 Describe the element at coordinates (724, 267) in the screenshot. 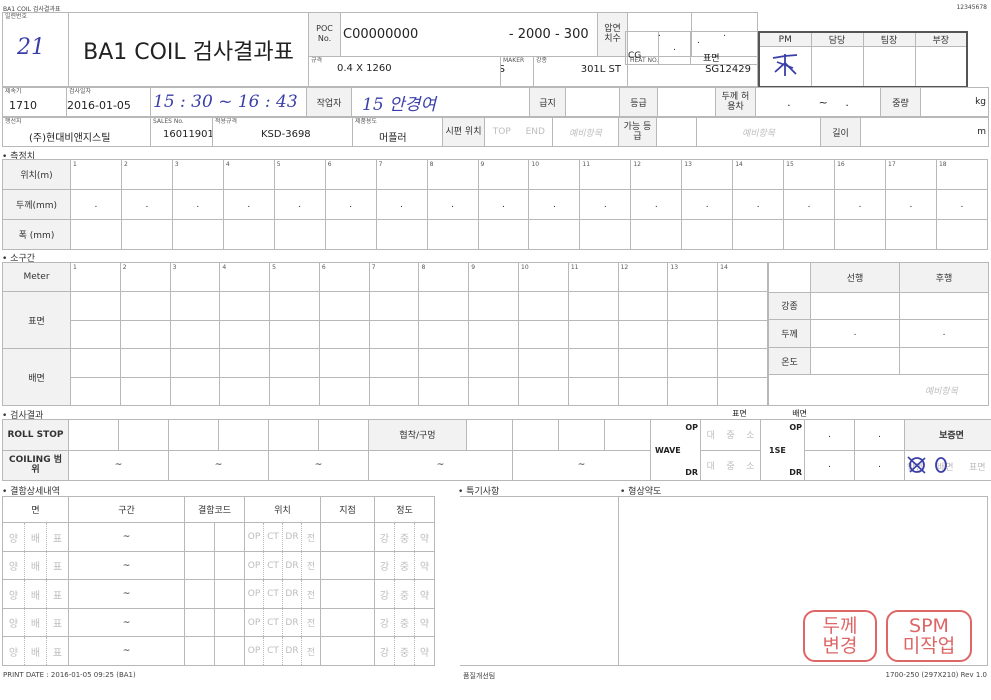

I see `small-col-number: 14` at that location.